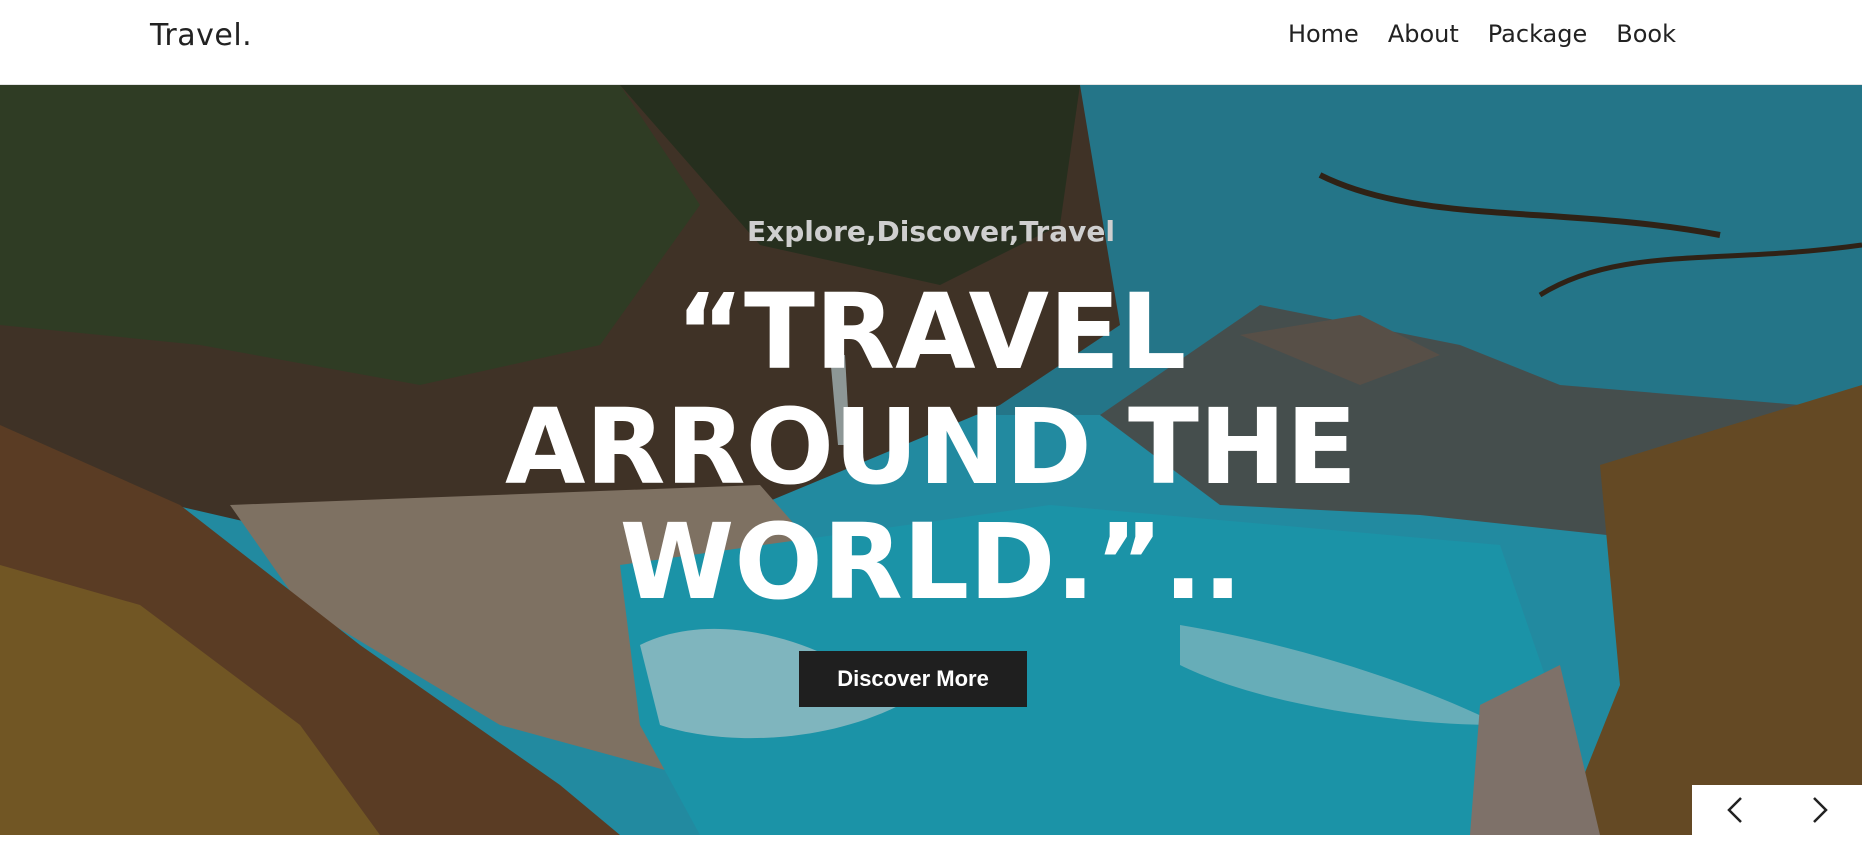  I want to click on hero-tagline: Explore,Discover,Travel, so click(931, 231).